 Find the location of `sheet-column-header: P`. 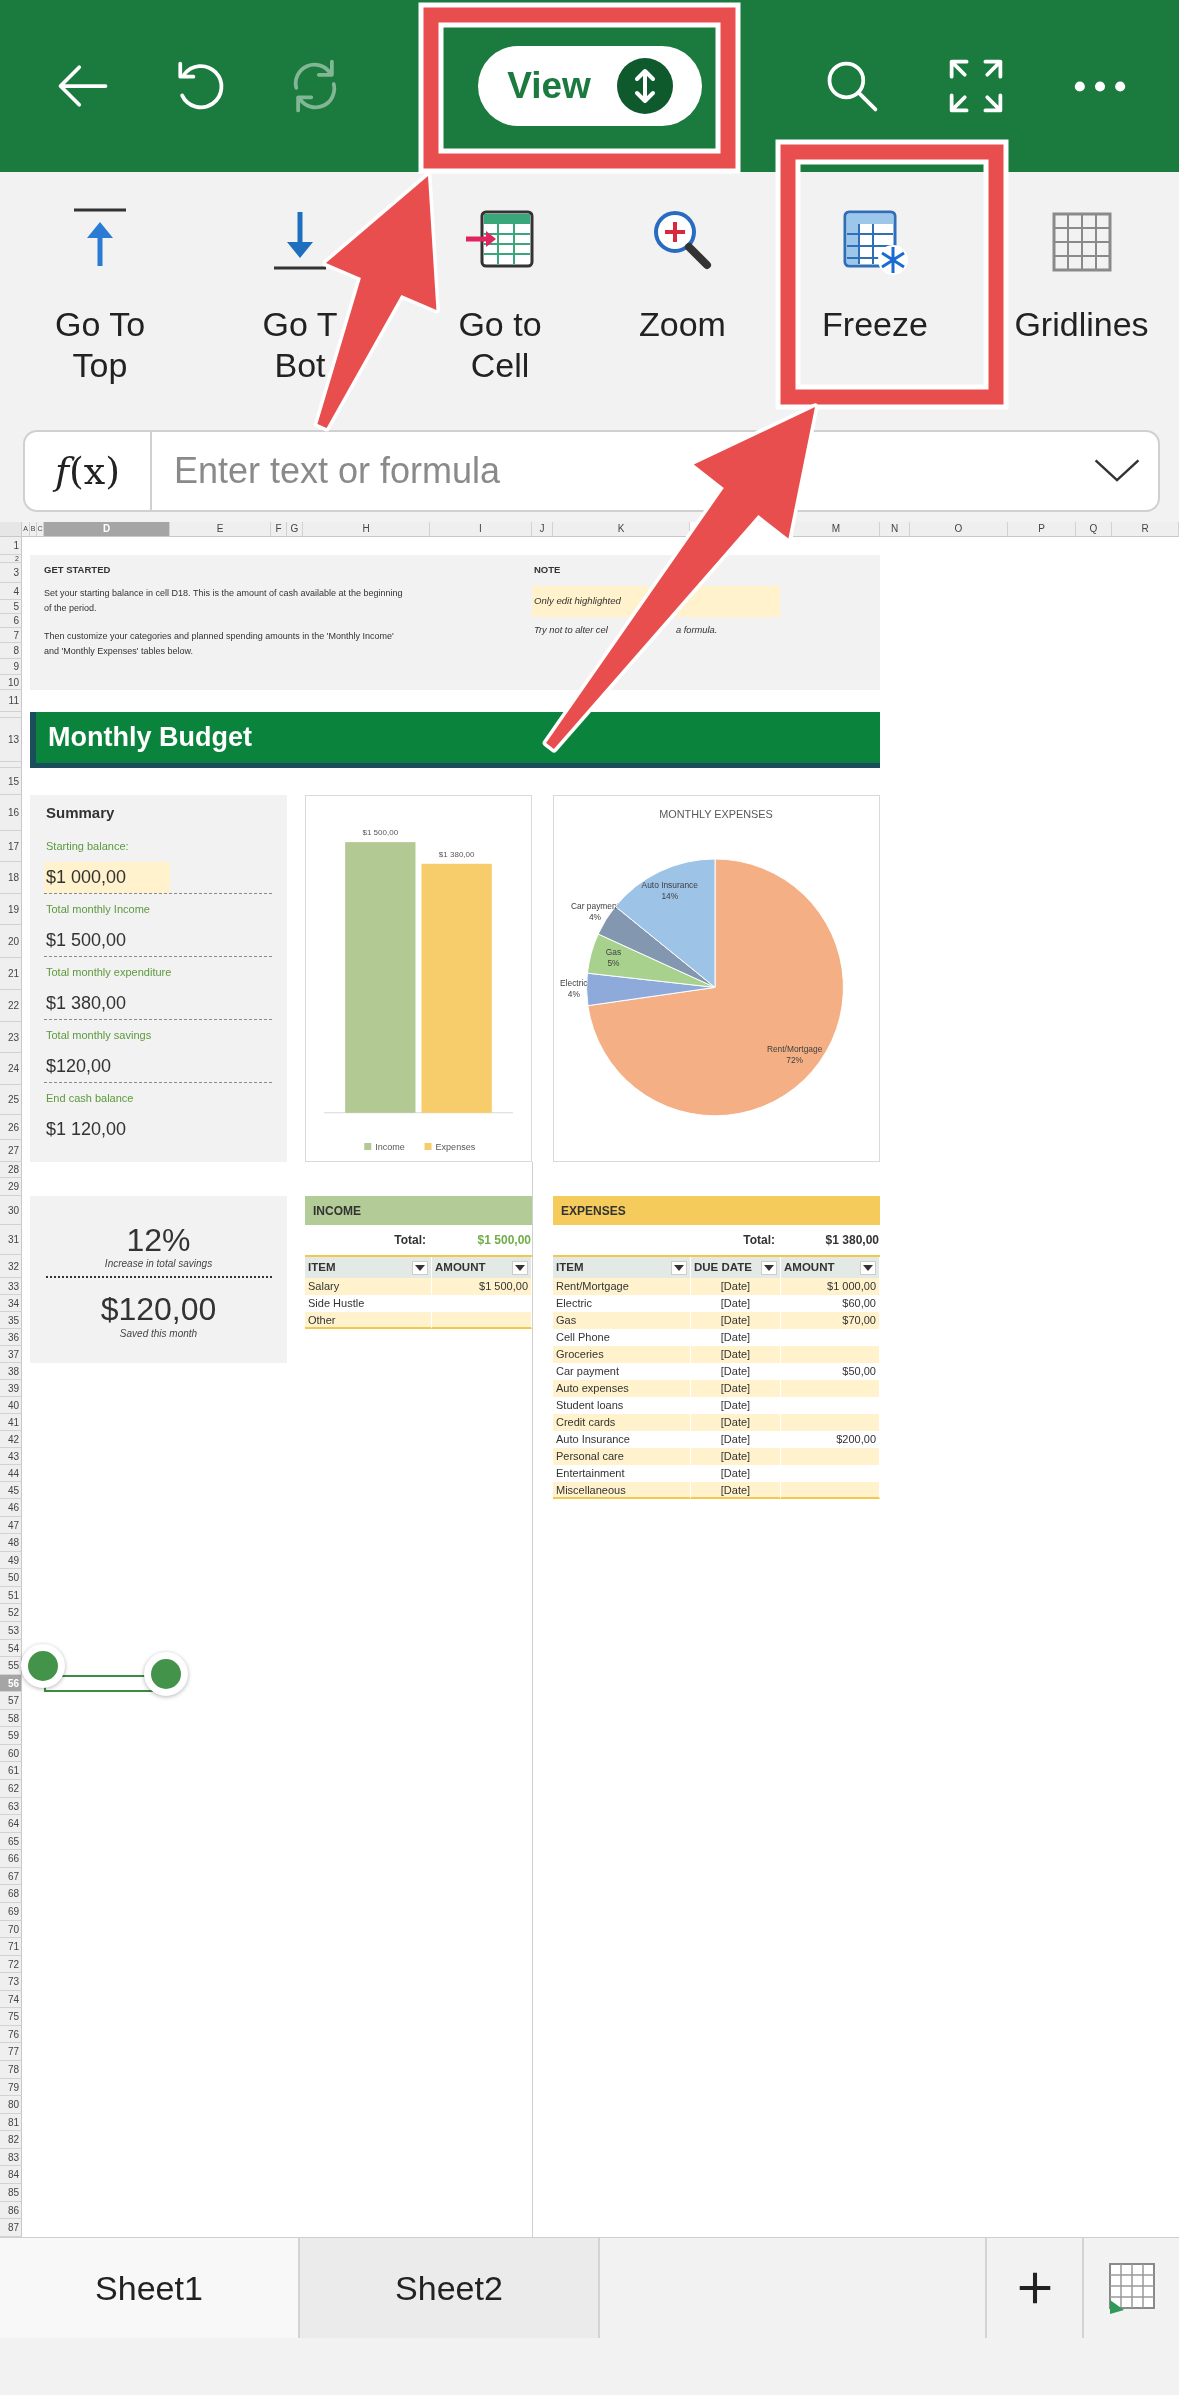

sheet-column-header: P is located at coordinates (1042, 529).